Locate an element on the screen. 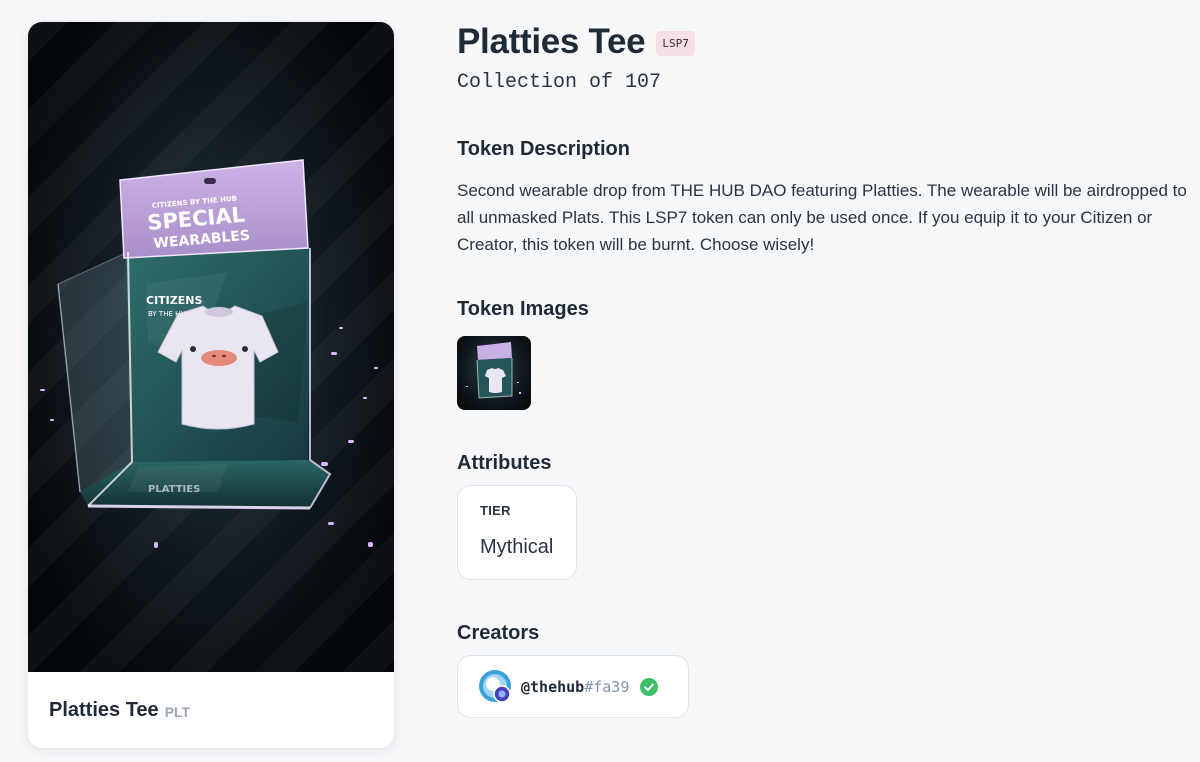 Image resolution: width=1200 pixels, height=762 pixels. attribute-key: TIER is located at coordinates (495, 510).